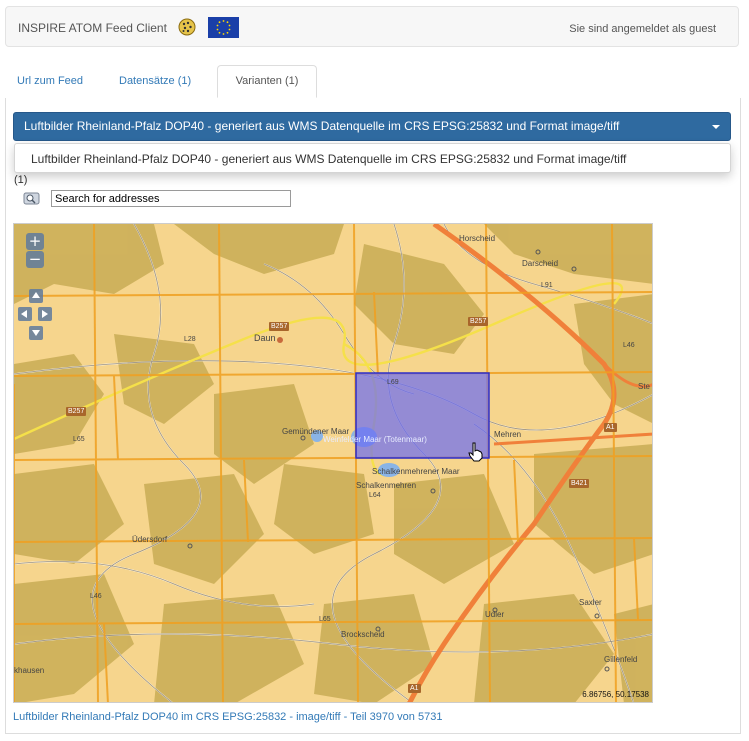  I want to click on tab-varianten: Varianten (1), so click(267, 81).